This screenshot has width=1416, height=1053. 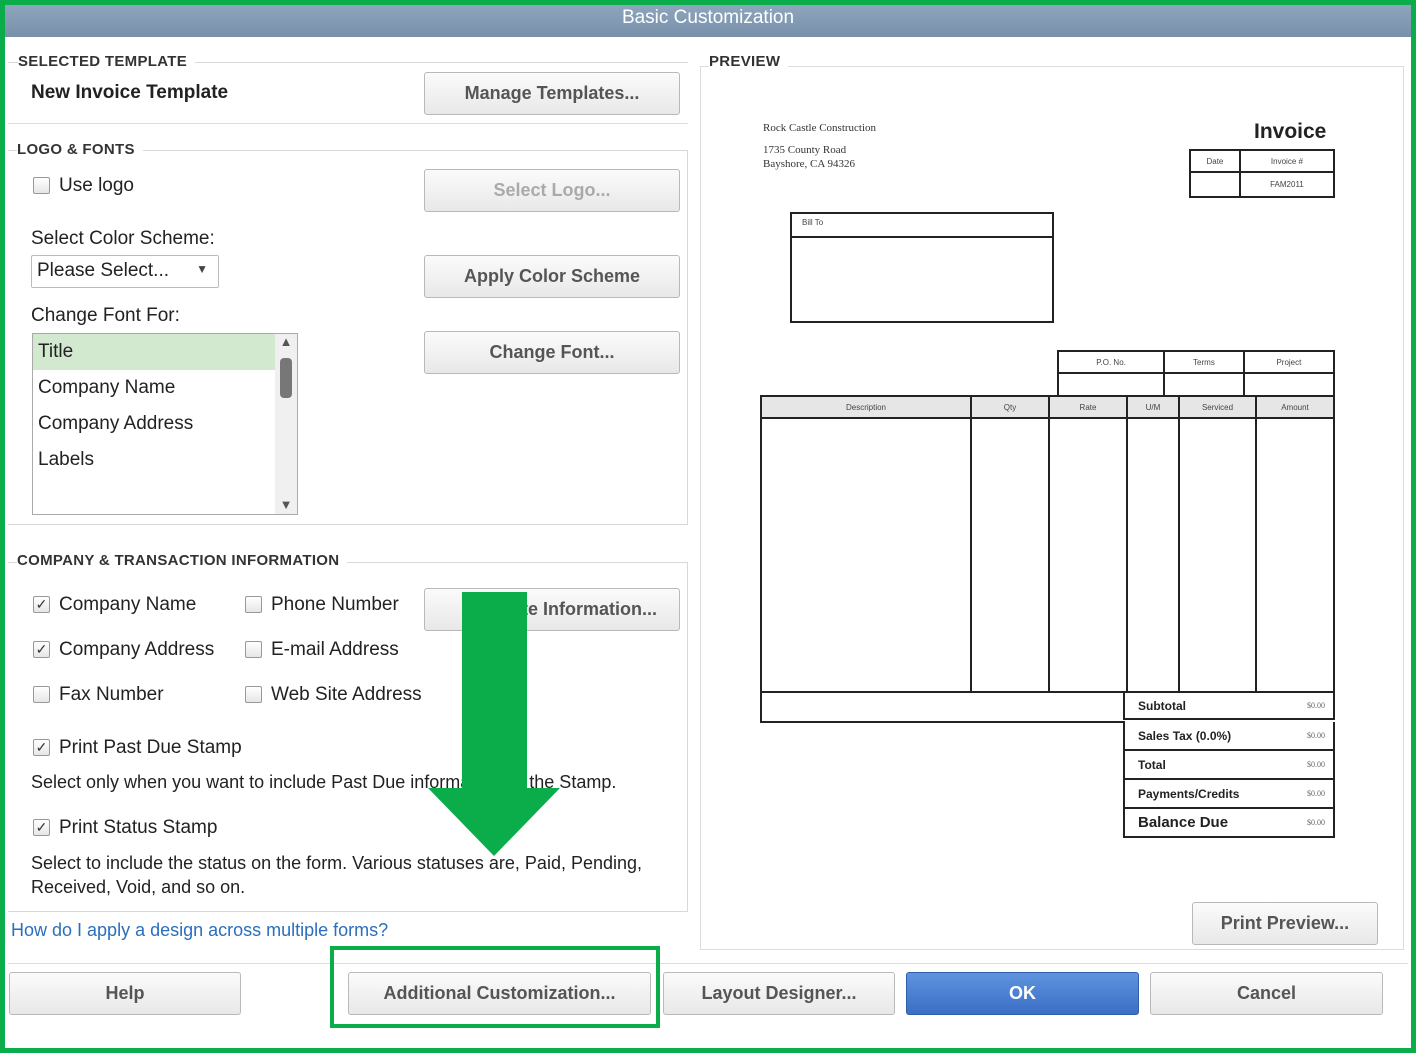 What do you see at coordinates (1290, 131) in the screenshot?
I see `preview-invoice-title: Invoice` at bounding box center [1290, 131].